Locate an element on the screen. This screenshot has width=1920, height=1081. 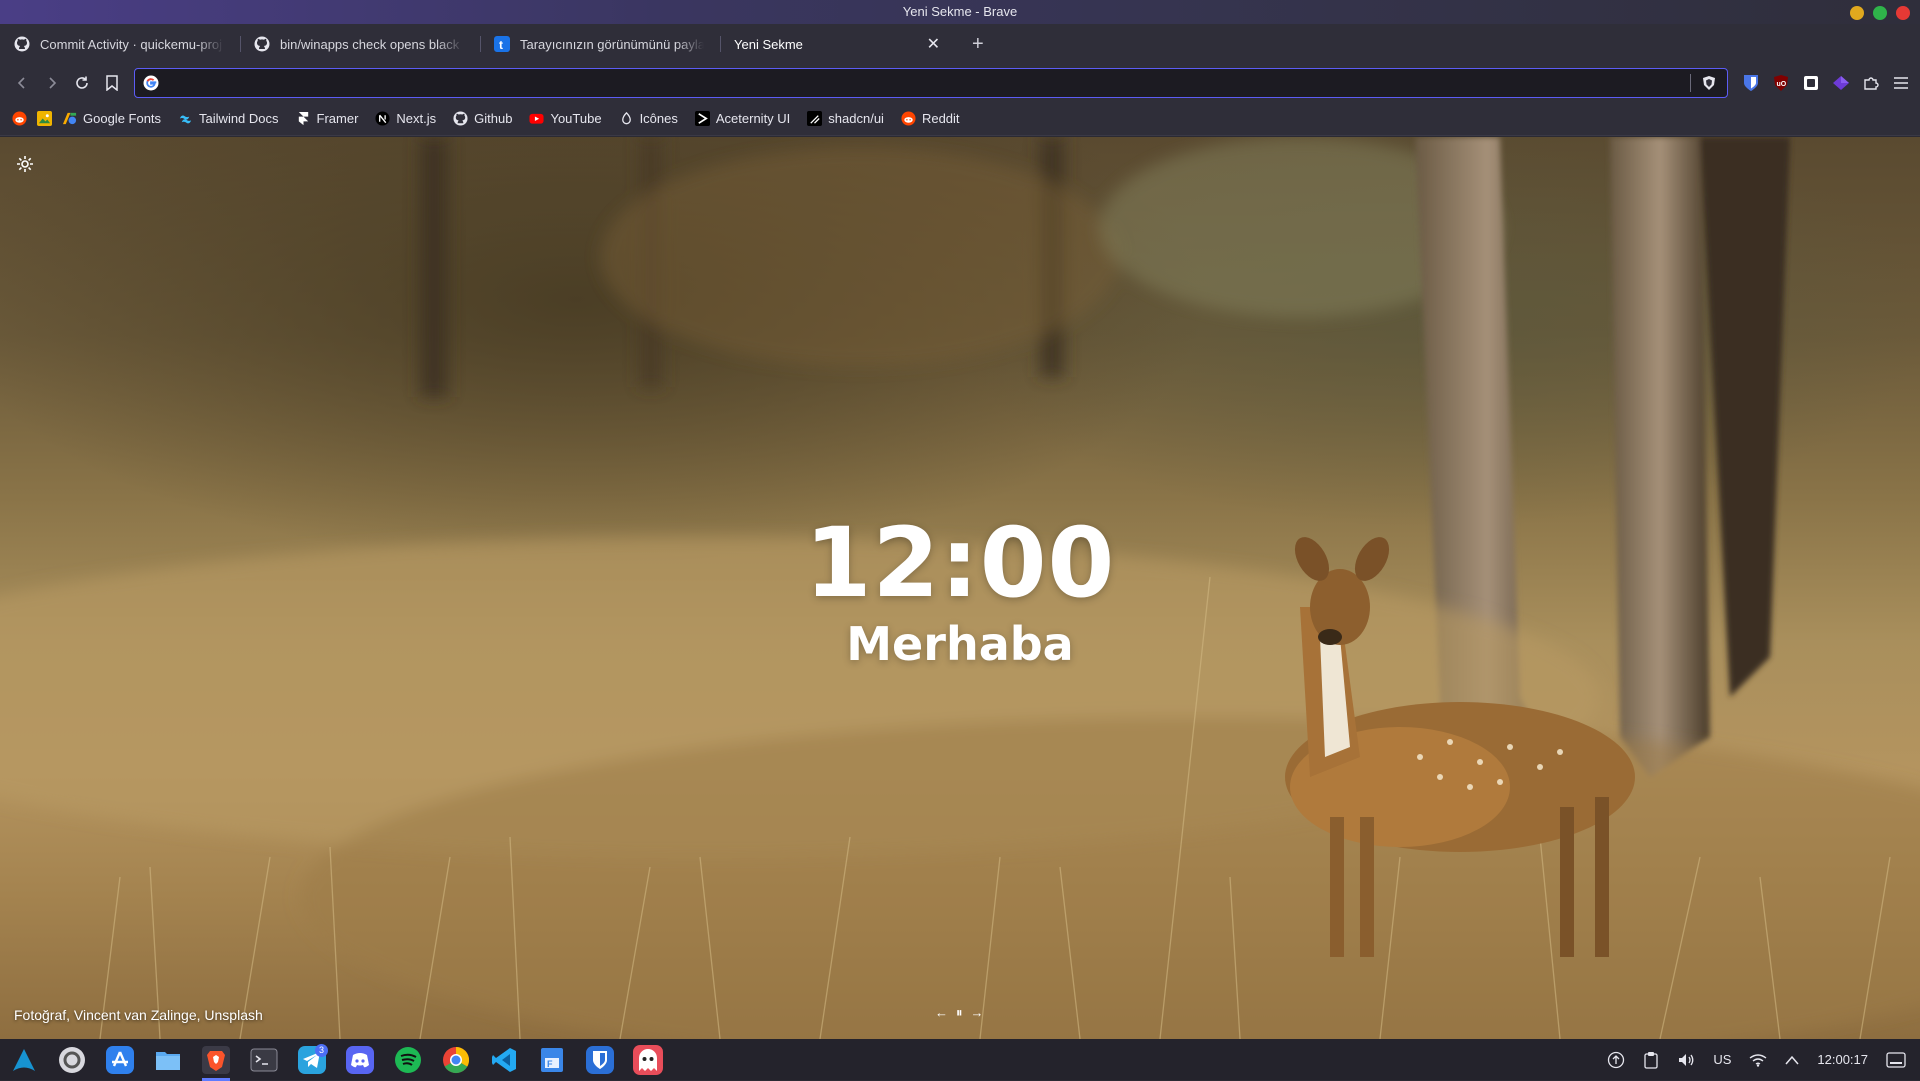
bookmark-youtube: YouTube is located at coordinates (565, 118).